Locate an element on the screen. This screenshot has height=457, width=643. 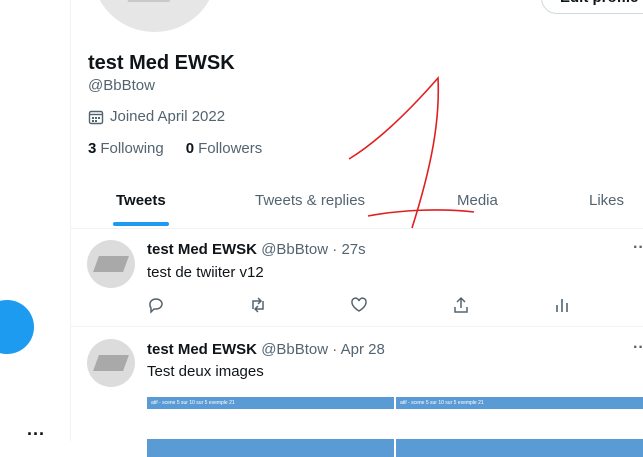
reply-icon is located at coordinates (156, 307).